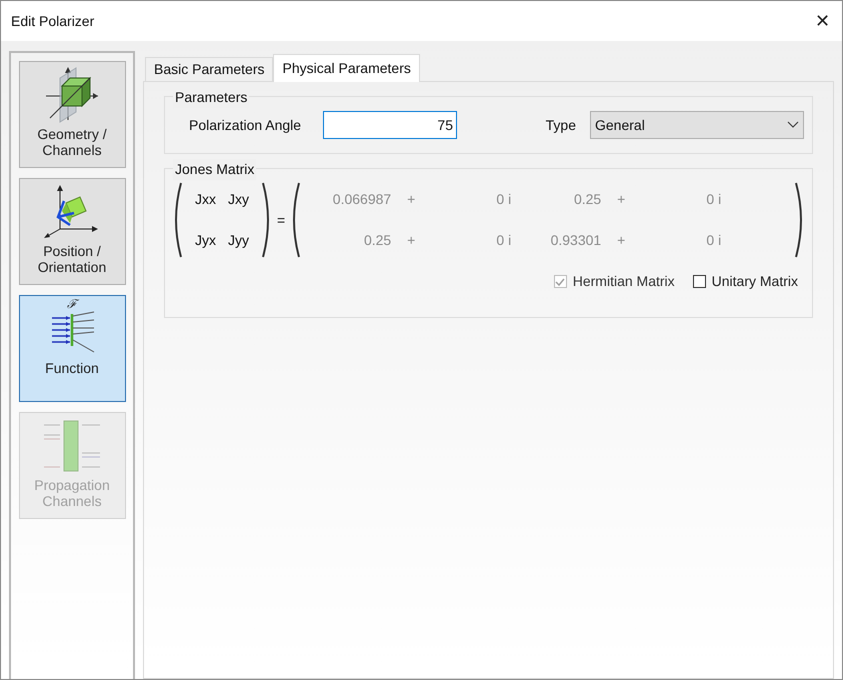 This screenshot has width=843, height=680. What do you see at coordinates (793, 125) in the screenshot?
I see `chevron-down-icon` at bounding box center [793, 125].